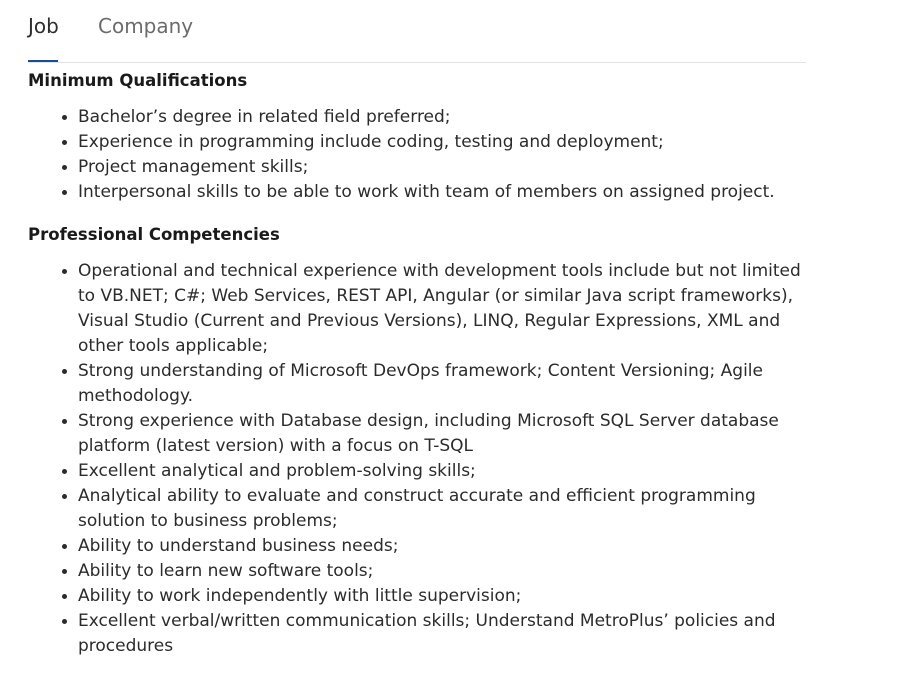 Image resolution: width=908 pixels, height=676 pixels. Describe the element at coordinates (443, 571) in the screenshot. I see `list-item: Ability to learn new software tools;` at that location.